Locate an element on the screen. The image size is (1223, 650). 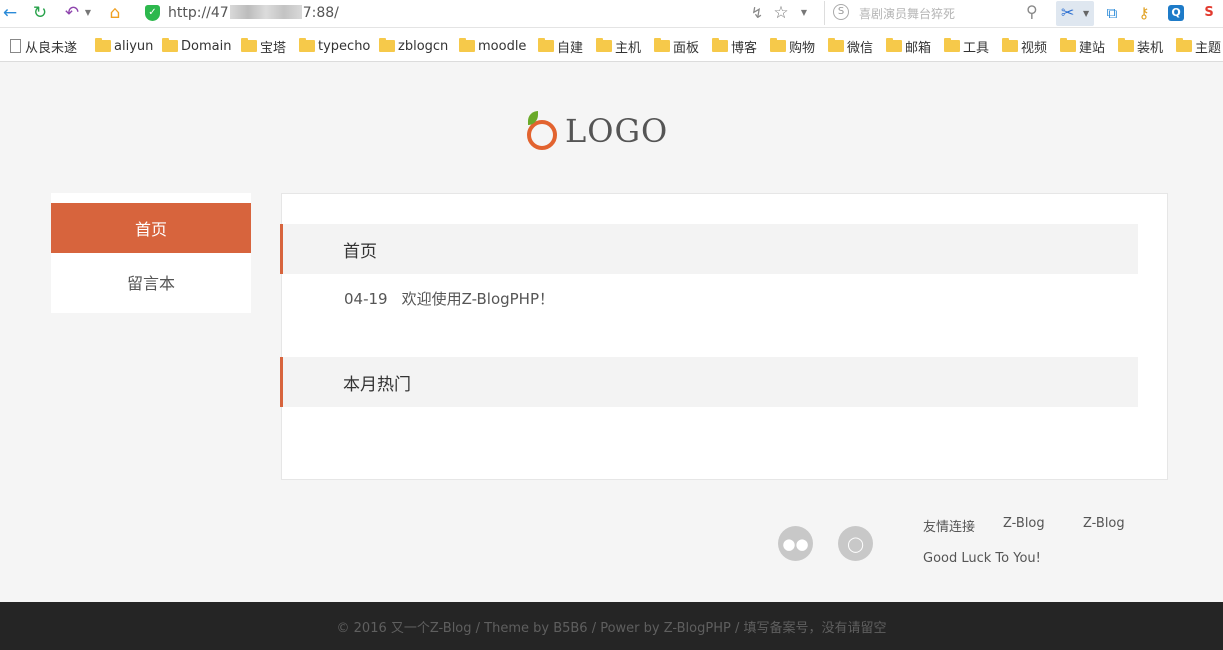
bookmark-folder: 邮箱 is located at coordinates (908, 47).